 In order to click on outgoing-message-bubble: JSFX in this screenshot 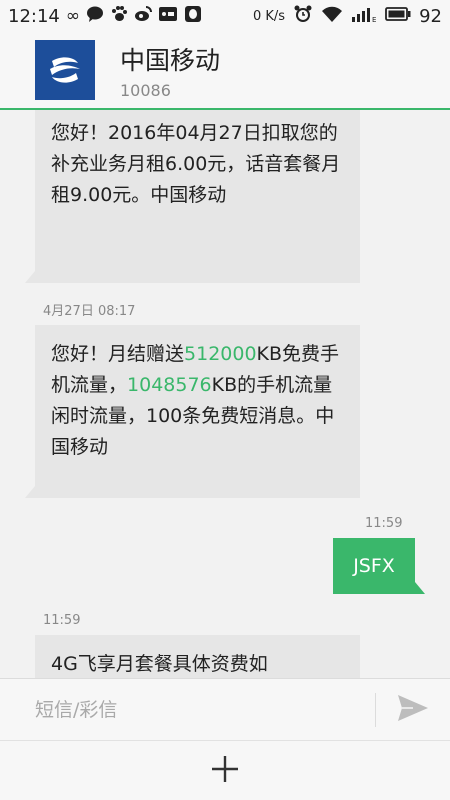, I will do `click(379, 566)`.